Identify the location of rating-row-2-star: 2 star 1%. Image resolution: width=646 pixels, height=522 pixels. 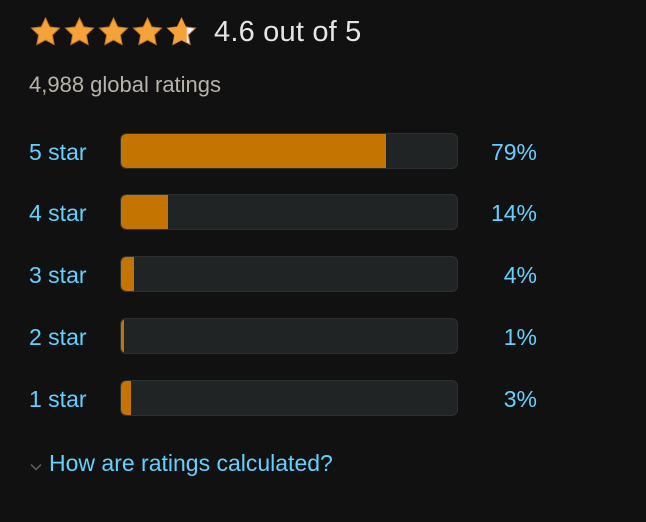
(323, 337).